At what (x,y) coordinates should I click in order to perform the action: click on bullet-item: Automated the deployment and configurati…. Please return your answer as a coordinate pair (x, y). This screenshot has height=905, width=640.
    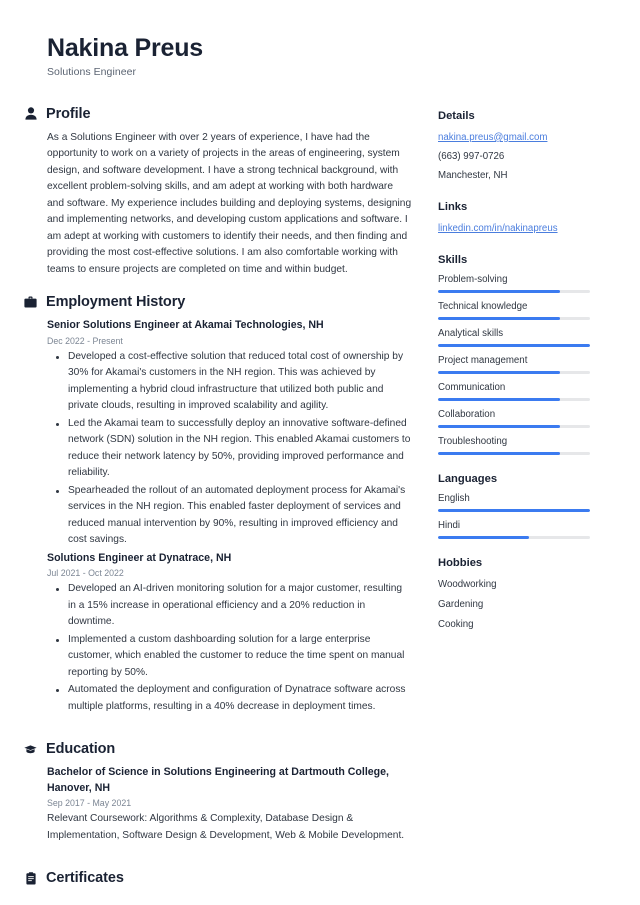
    Looking at the image, I should click on (229, 698).